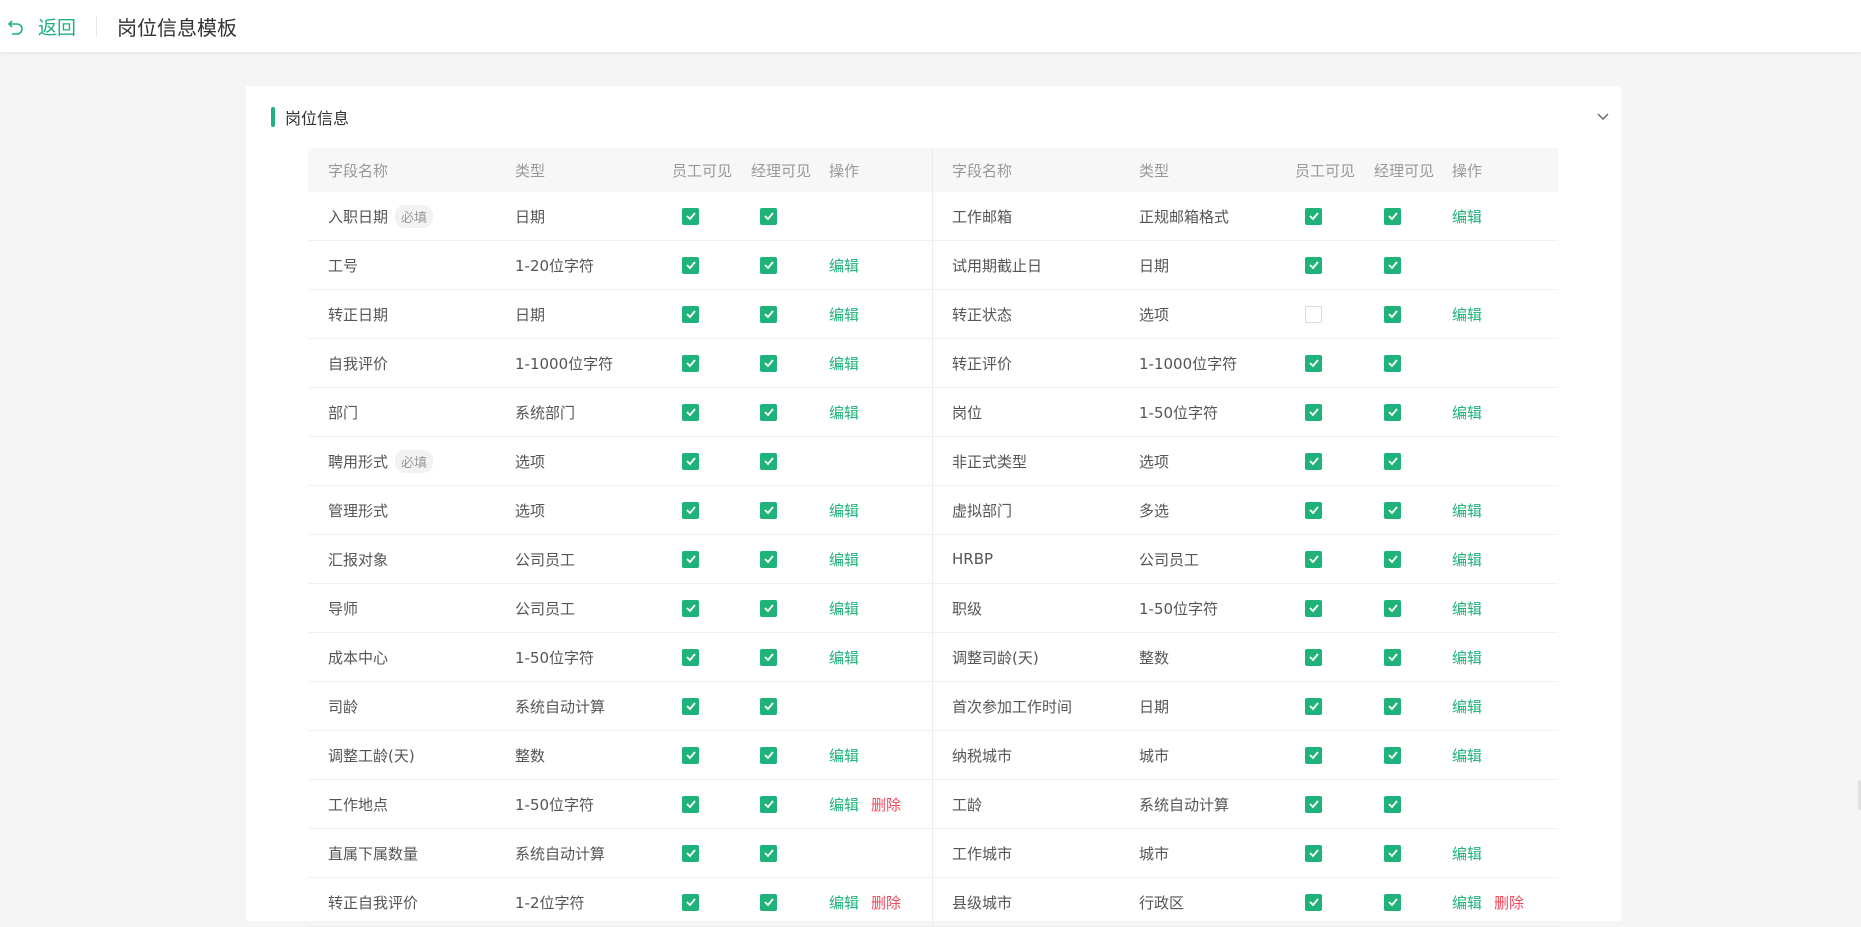 The image size is (1861, 927). Describe the element at coordinates (358, 657) in the screenshot. I see `field-name-cell: 成本中心` at that location.